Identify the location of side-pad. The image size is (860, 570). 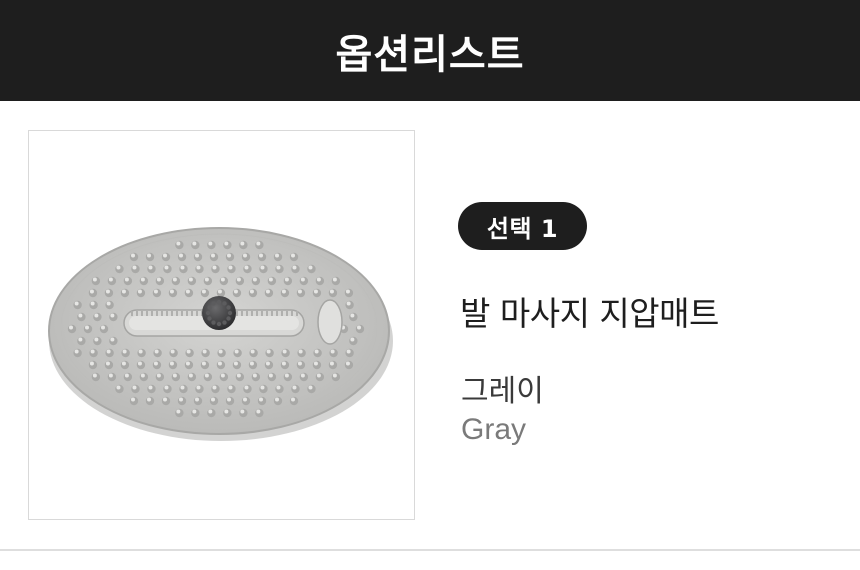
(330, 322).